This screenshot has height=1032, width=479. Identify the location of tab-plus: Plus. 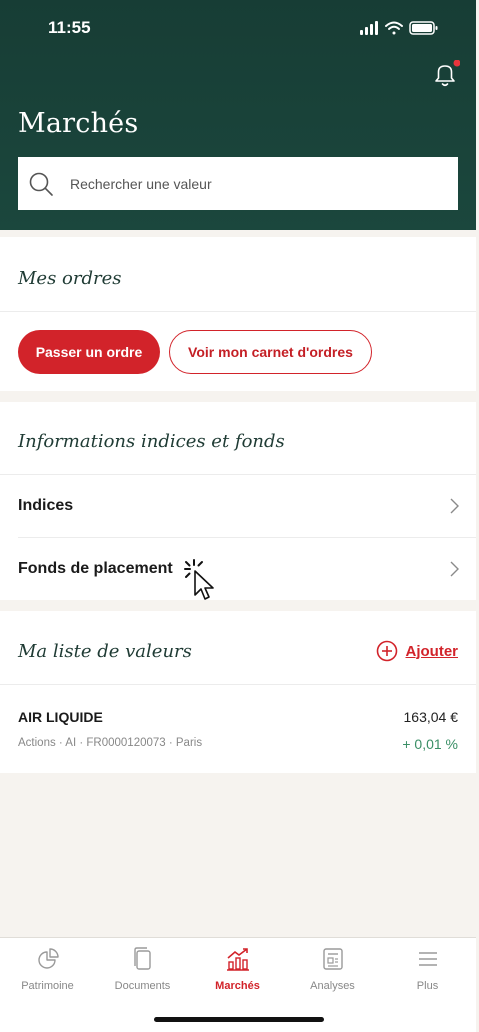
(427, 976).